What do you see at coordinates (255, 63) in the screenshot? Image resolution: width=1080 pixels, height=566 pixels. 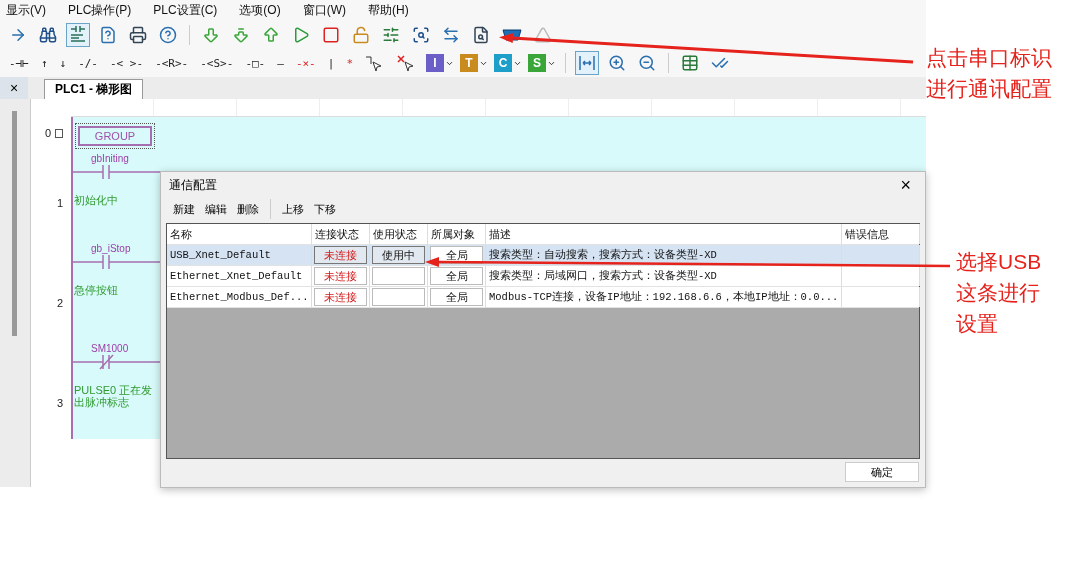 I see `ladder-tool: -□-` at bounding box center [255, 63].